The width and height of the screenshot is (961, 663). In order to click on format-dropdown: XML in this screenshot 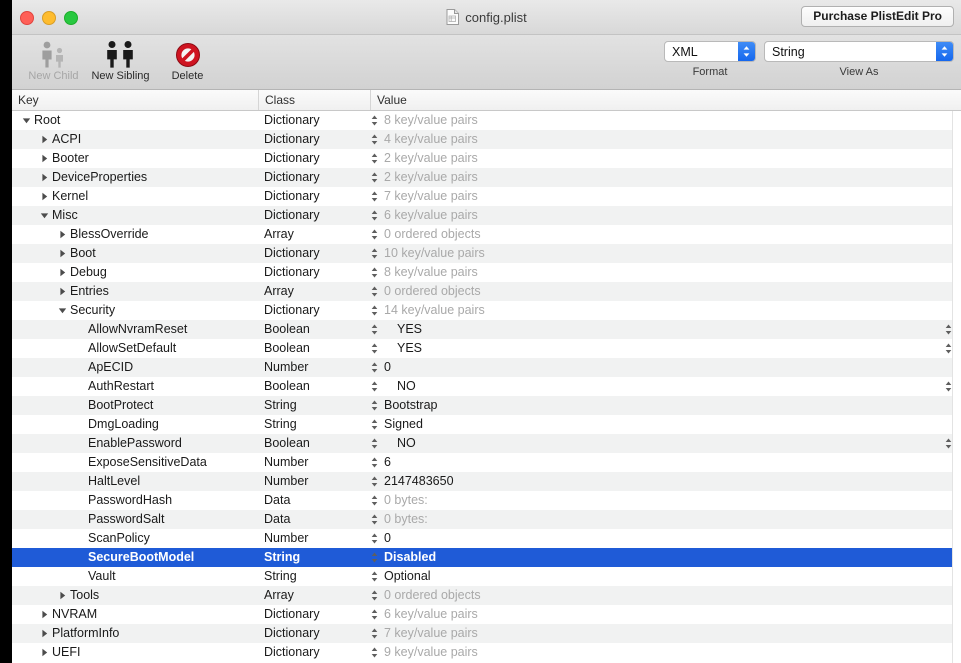, I will do `click(710, 51)`.